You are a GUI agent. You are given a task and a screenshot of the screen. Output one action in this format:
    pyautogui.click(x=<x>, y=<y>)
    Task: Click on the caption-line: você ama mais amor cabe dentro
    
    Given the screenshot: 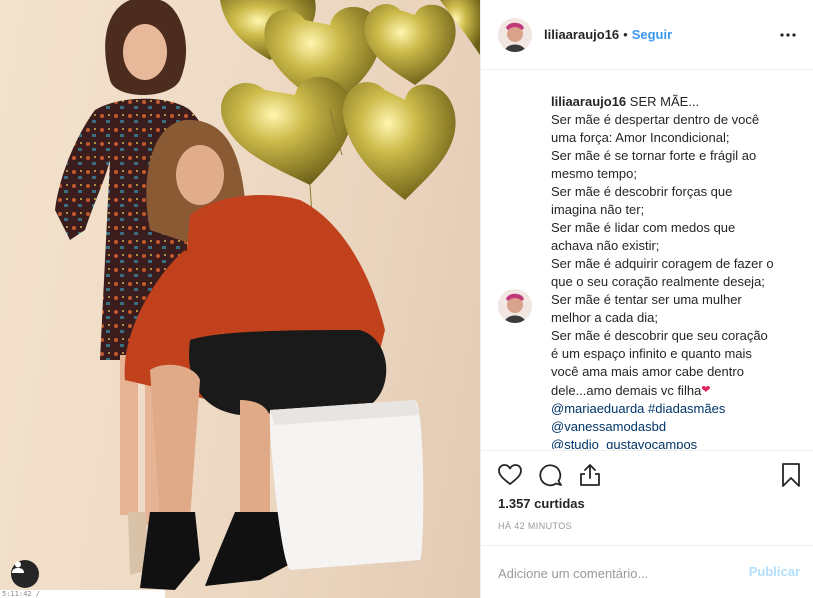 What is the action you would take?
    pyautogui.click(x=647, y=371)
    